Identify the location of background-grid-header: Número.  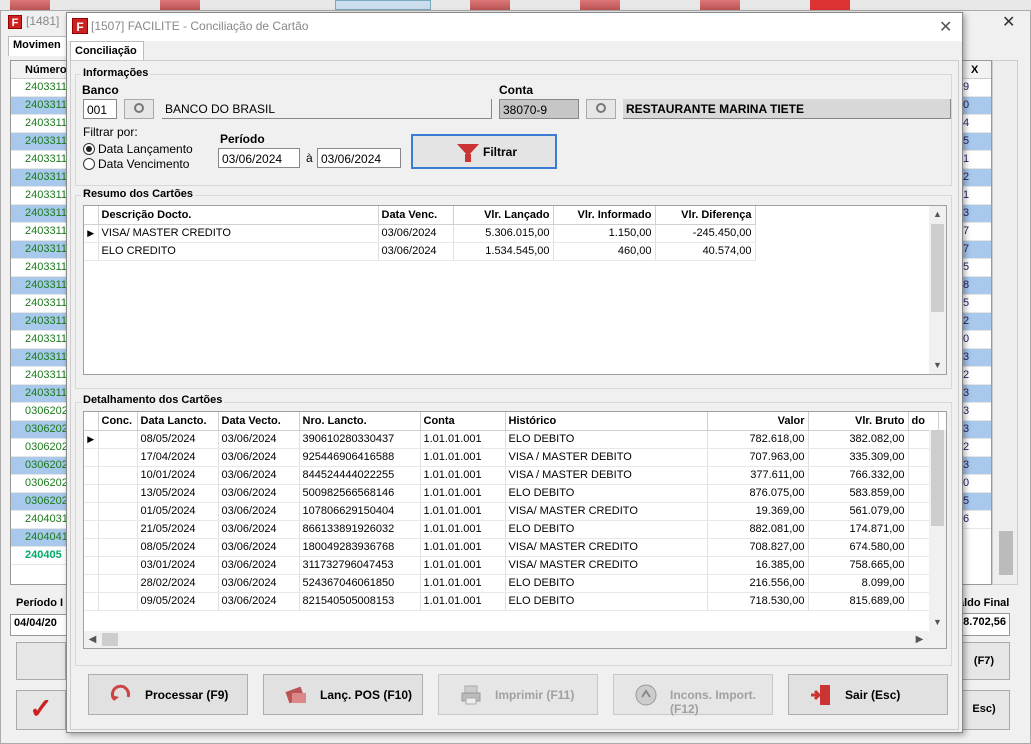
(40, 70).